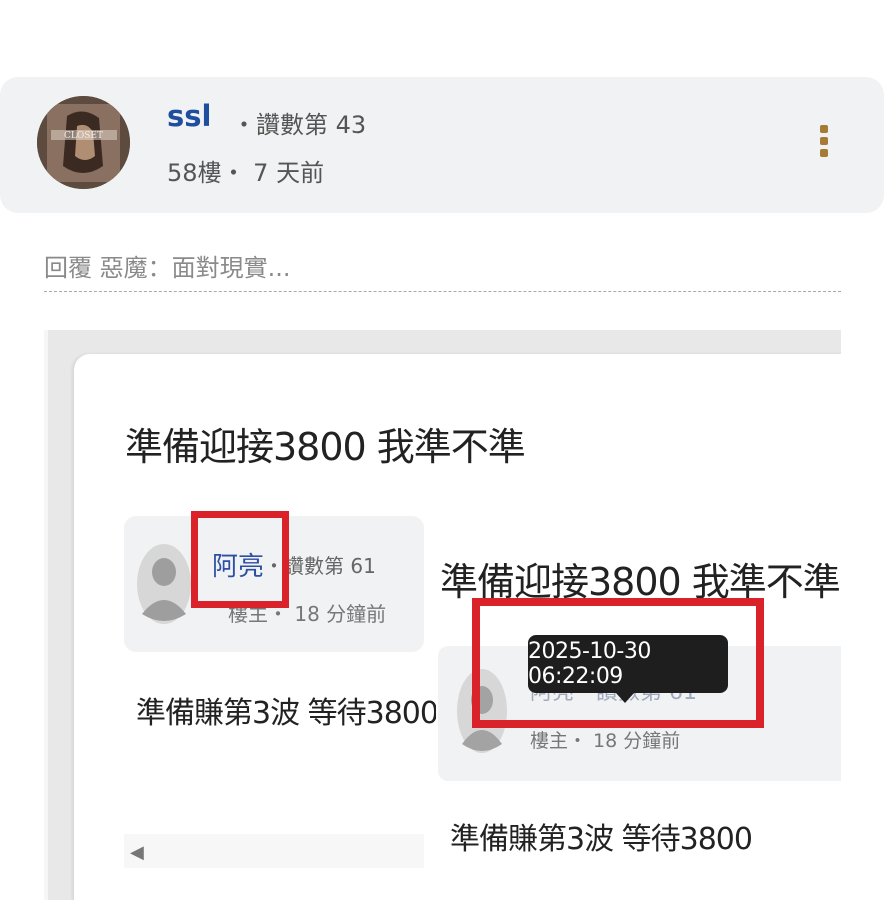  Describe the element at coordinates (299, 125) in the screenshot. I see `like-rank: ・讚數第 43` at that location.